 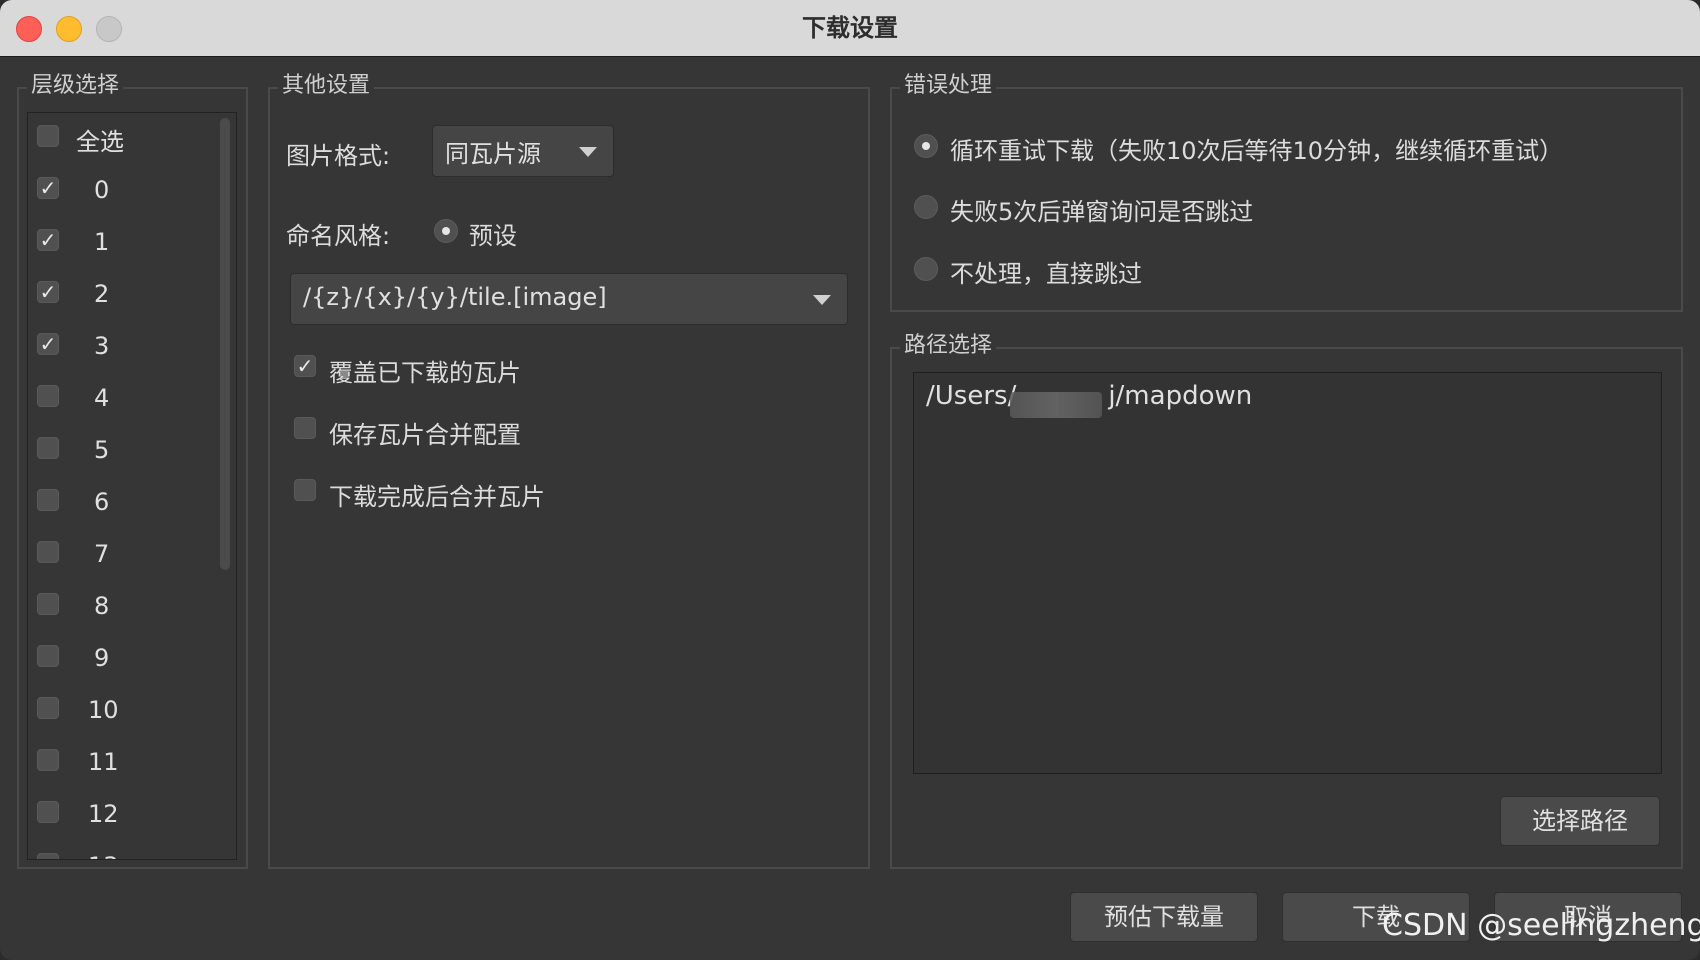 I want to click on path-selection-title: 路径选择, so click(x=948, y=346).